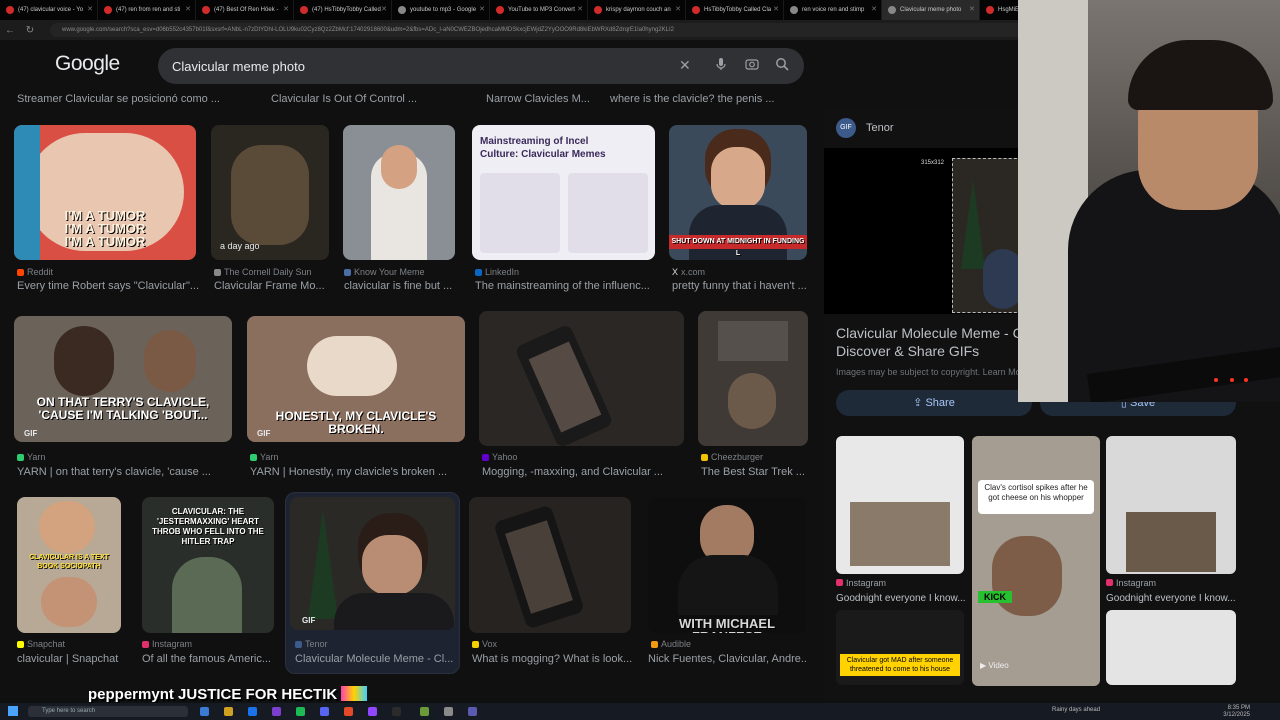  What do you see at coordinates (484, 644) in the screenshot?
I see `result-source: Vox` at bounding box center [484, 644].